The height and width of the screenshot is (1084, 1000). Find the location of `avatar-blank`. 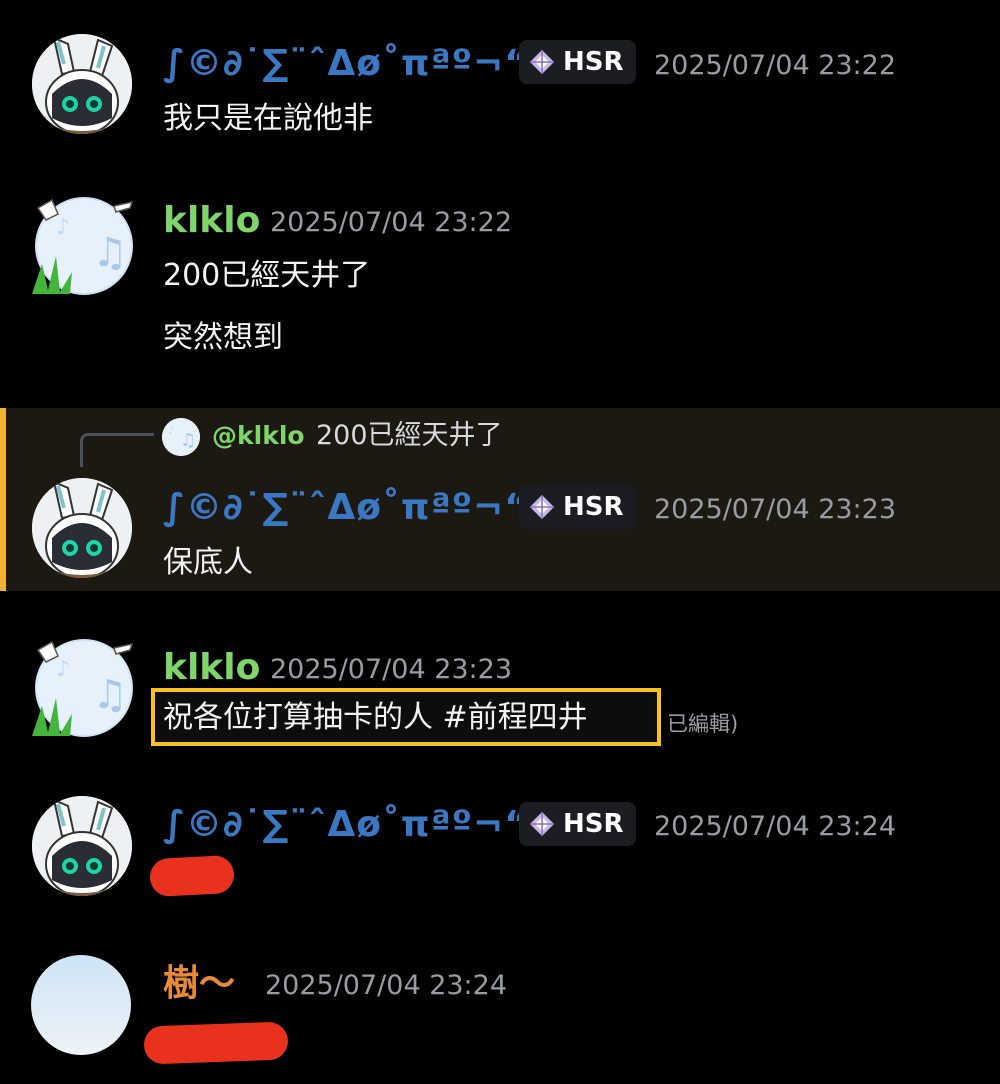

avatar-blank is located at coordinates (81, 1005).